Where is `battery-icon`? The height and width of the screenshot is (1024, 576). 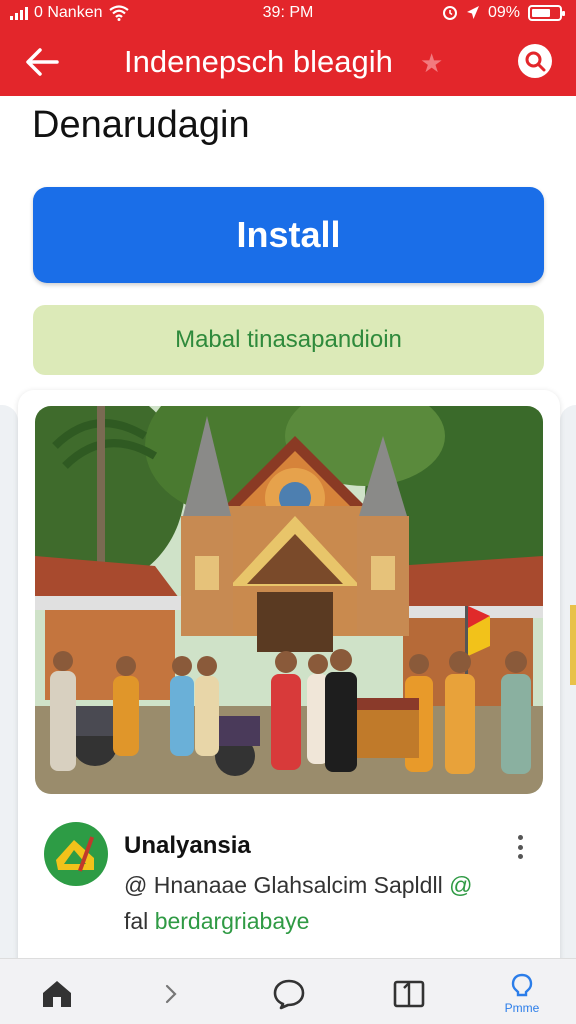
battery-icon is located at coordinates (546, 13).